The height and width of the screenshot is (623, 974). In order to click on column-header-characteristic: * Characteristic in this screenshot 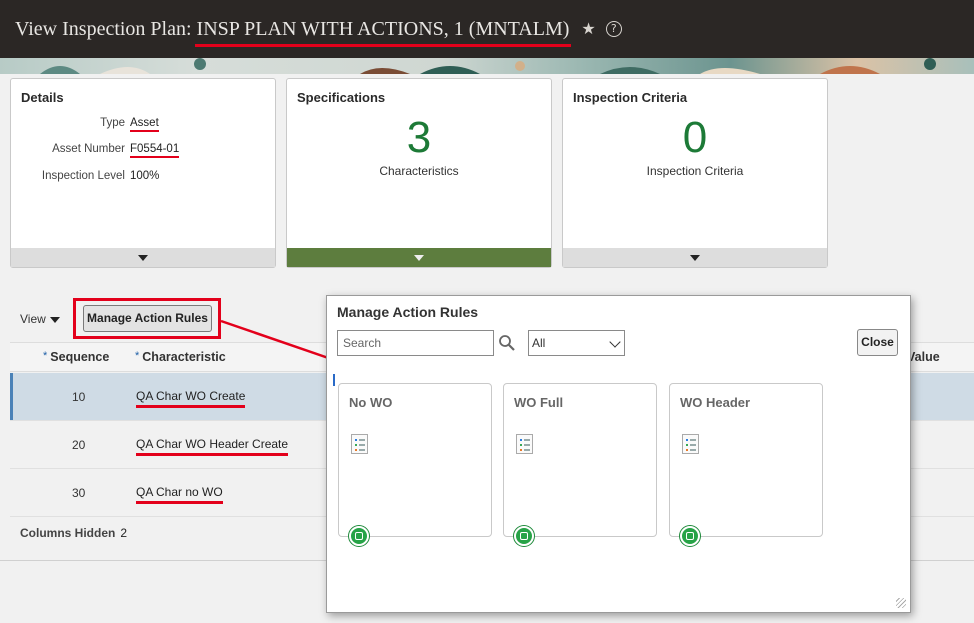, I will do `click(180, 357)`.